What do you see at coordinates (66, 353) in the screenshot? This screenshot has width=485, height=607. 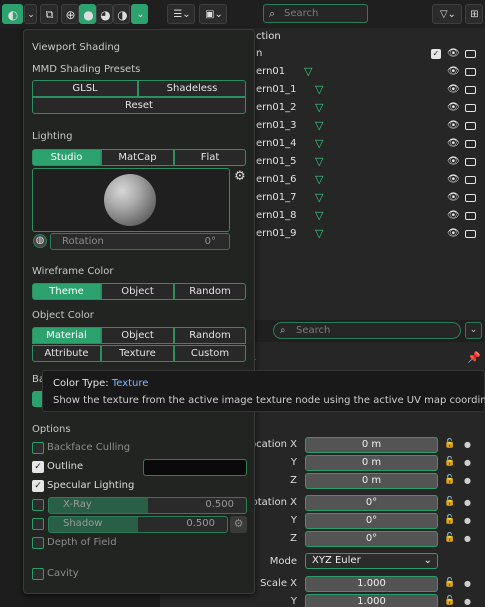 I see `color-attribute-tab: Attribute` at bounding box center [66, 353].